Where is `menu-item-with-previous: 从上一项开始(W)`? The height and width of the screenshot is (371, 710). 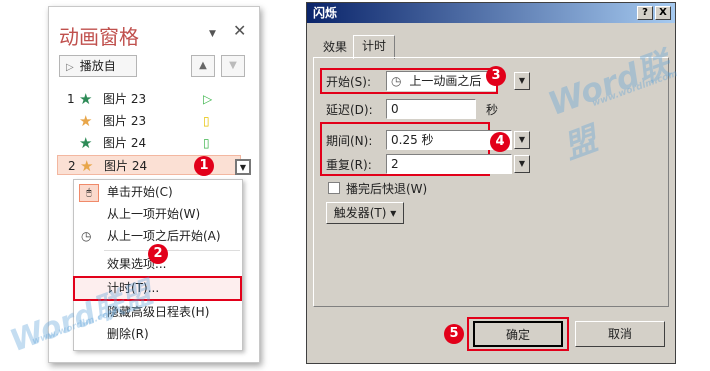
menu-item-with-previous: 从上一项开始(W) is located at coordinates (158, 214).